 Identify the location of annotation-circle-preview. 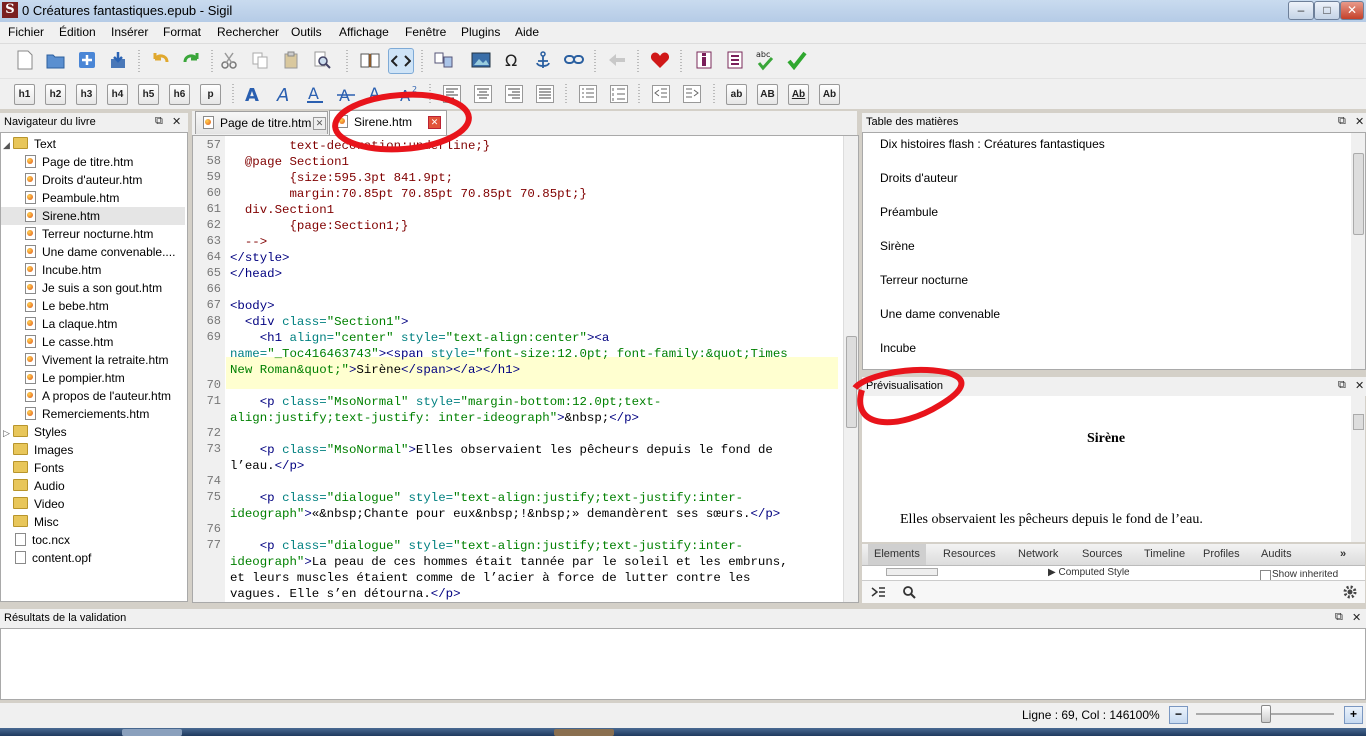
(908, 396).